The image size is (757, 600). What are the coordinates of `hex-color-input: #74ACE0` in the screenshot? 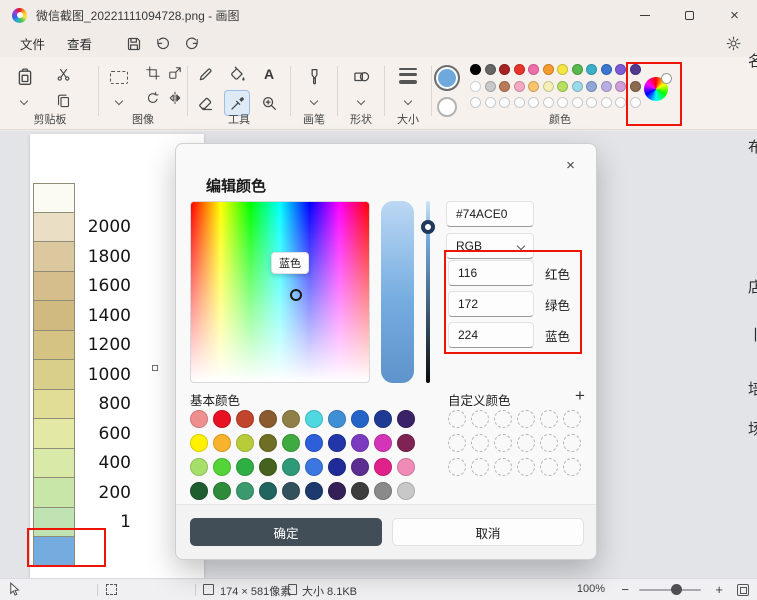 It's located at (490, 214).